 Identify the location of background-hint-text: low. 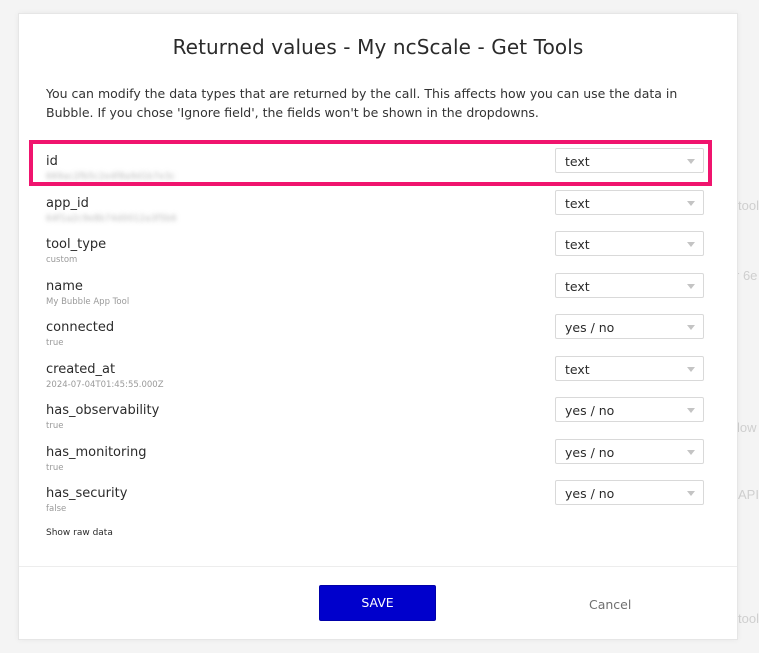
(747, 427).